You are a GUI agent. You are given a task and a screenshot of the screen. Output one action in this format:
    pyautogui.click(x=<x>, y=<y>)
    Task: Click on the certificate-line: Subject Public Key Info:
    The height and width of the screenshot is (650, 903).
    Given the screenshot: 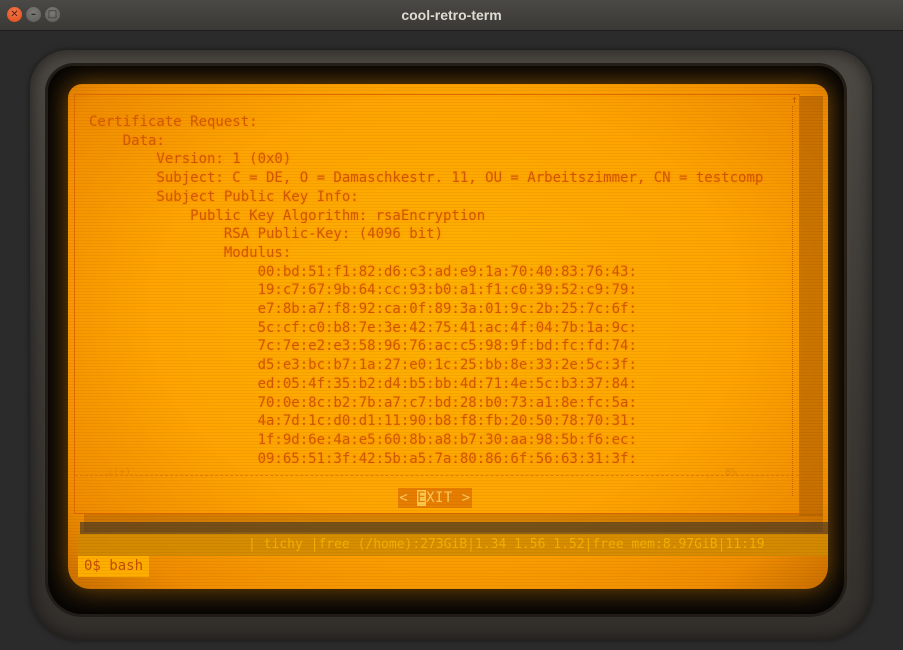 What is the action you would take?
    pyautogui.click(x=224, y=196)
    